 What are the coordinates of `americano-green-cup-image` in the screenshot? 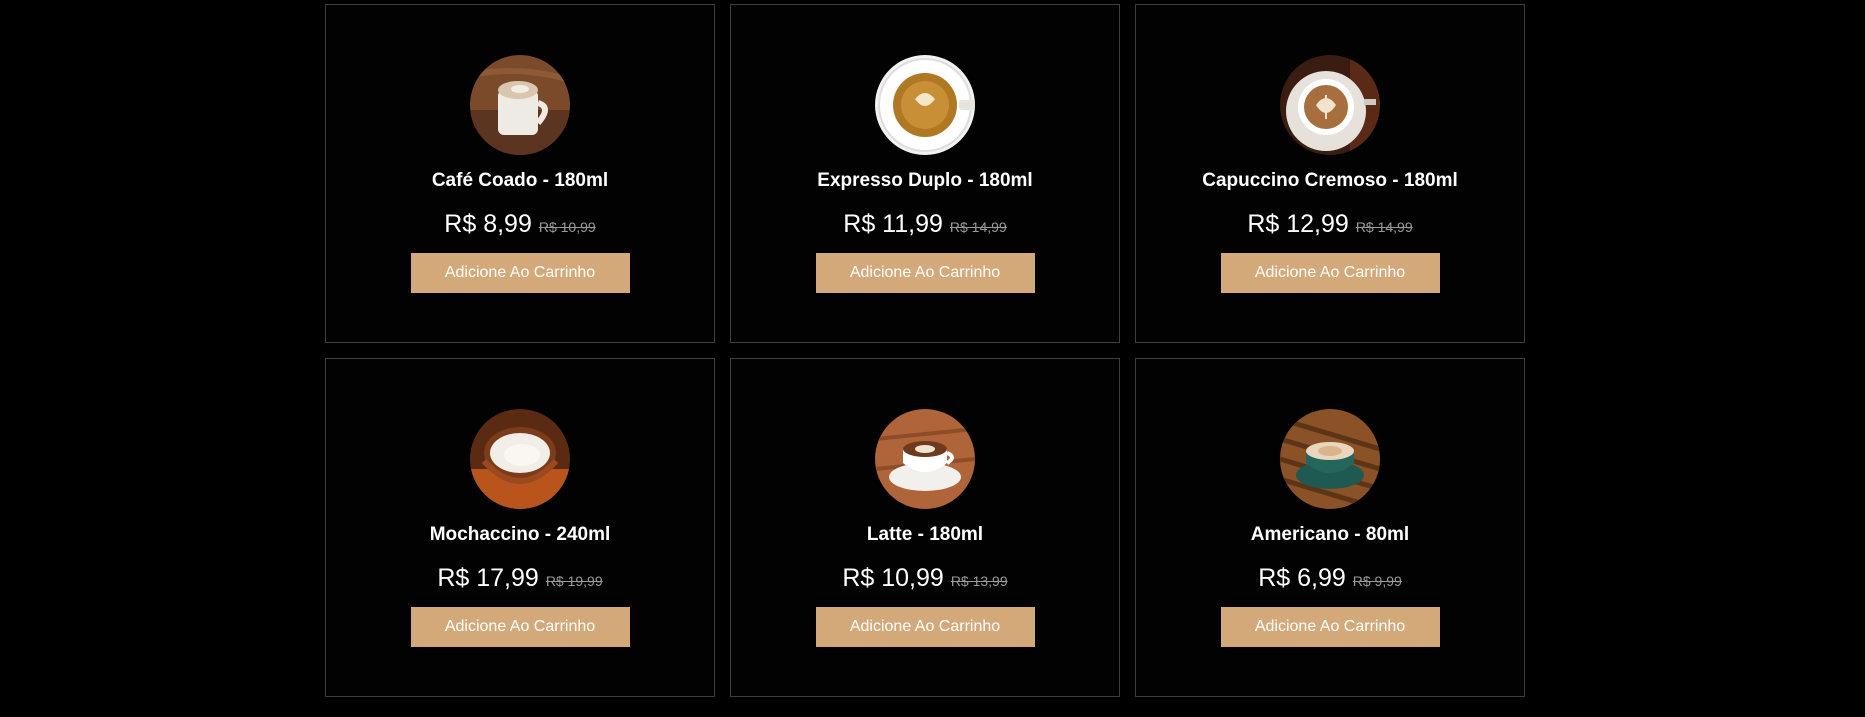 It's located at (1330, 459).